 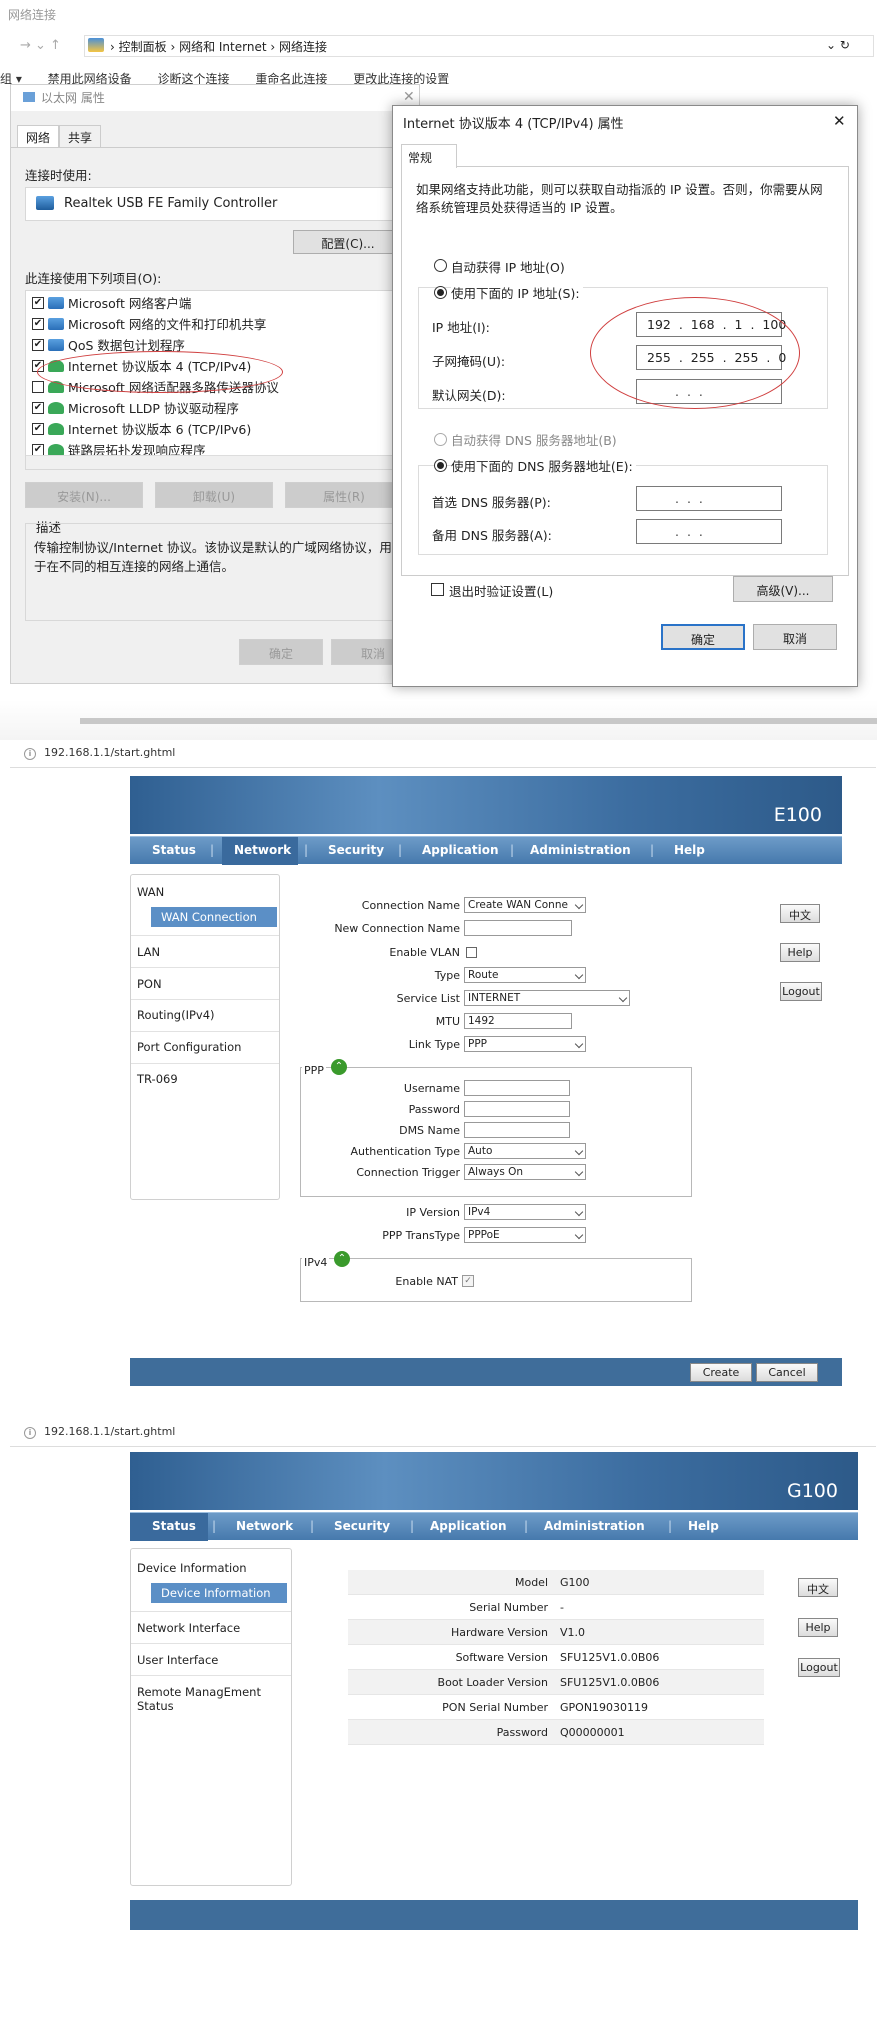 What do you see at coordinates (58, 175) in the screenshot?
I see `connect-using-label: 连接时使用:` at bounding box center [58, 175].